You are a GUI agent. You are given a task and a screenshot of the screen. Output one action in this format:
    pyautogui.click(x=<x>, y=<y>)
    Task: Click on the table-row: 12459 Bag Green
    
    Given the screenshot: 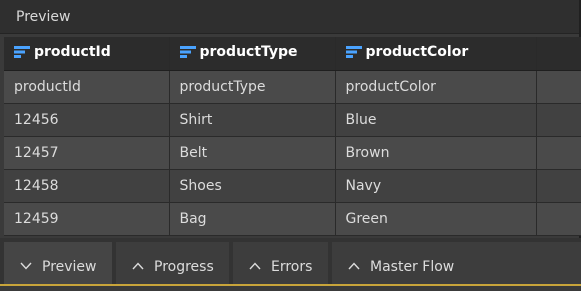 What is the action you would take?
    pyautogui.click(x=292, y=219)
    